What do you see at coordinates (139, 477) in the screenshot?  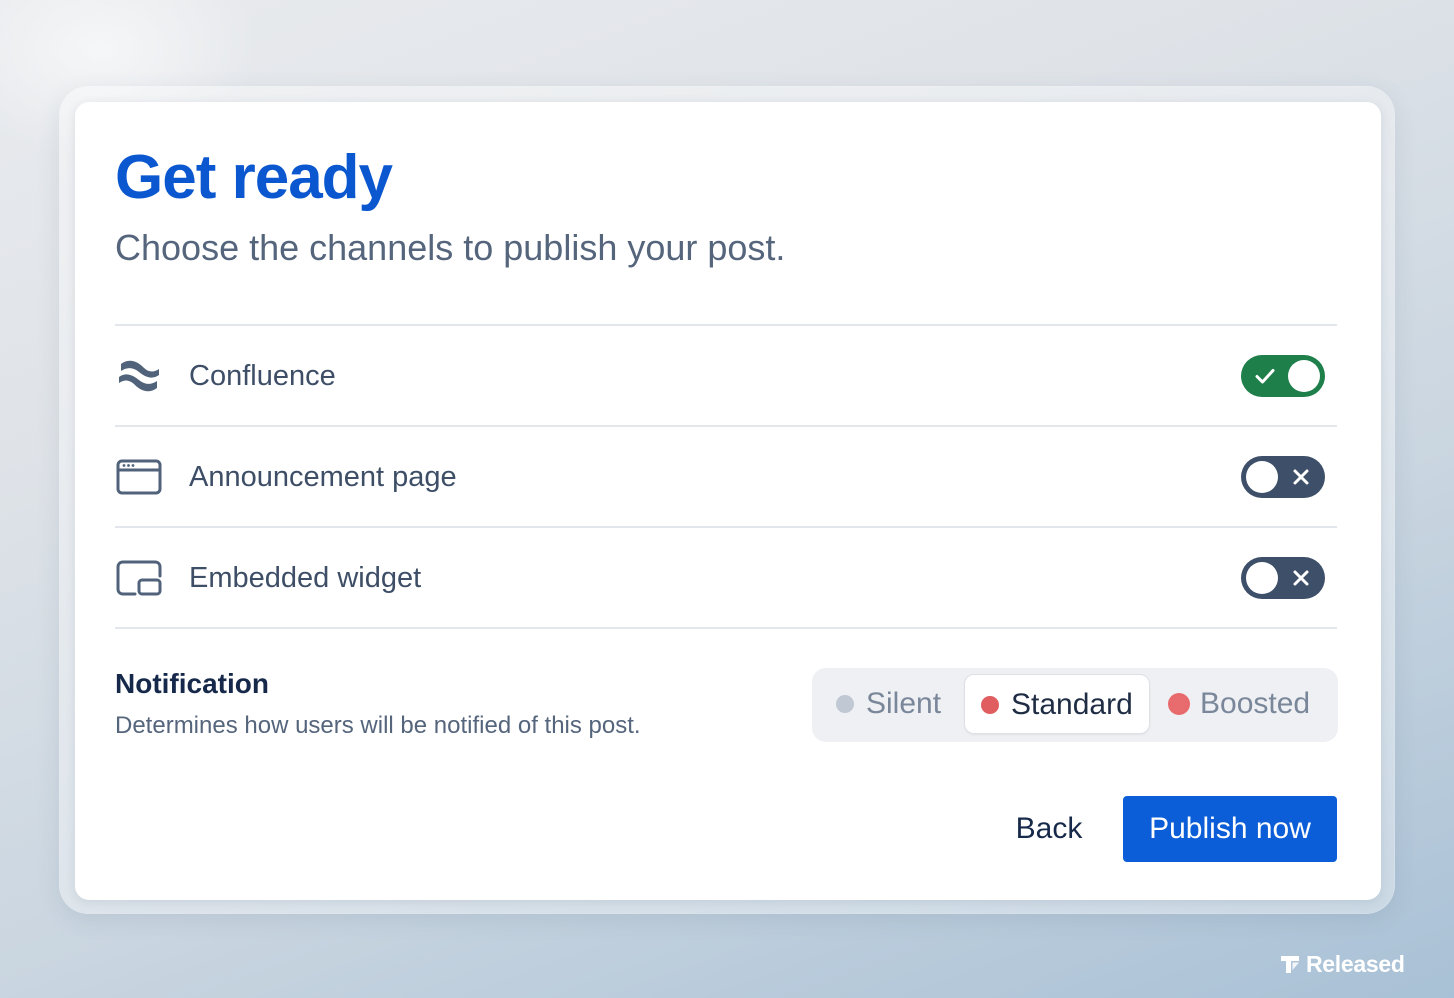 I see `browser-window-icon` at bounding box center [139, 477].